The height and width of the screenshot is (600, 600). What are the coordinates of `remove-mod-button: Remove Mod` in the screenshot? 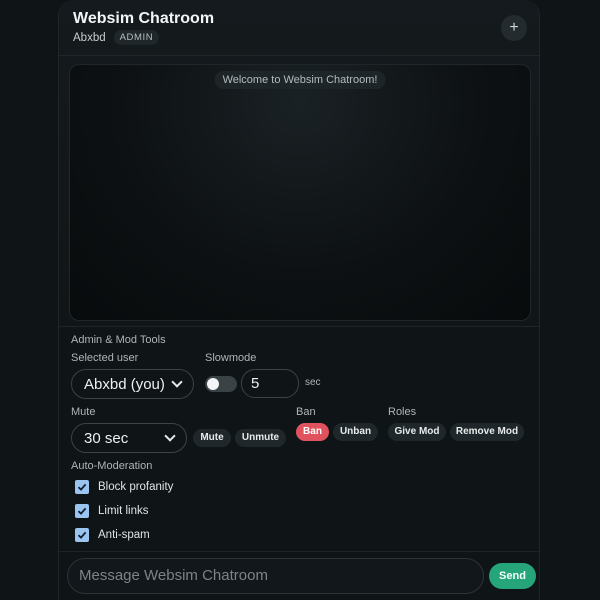 It's located at (487, 432).